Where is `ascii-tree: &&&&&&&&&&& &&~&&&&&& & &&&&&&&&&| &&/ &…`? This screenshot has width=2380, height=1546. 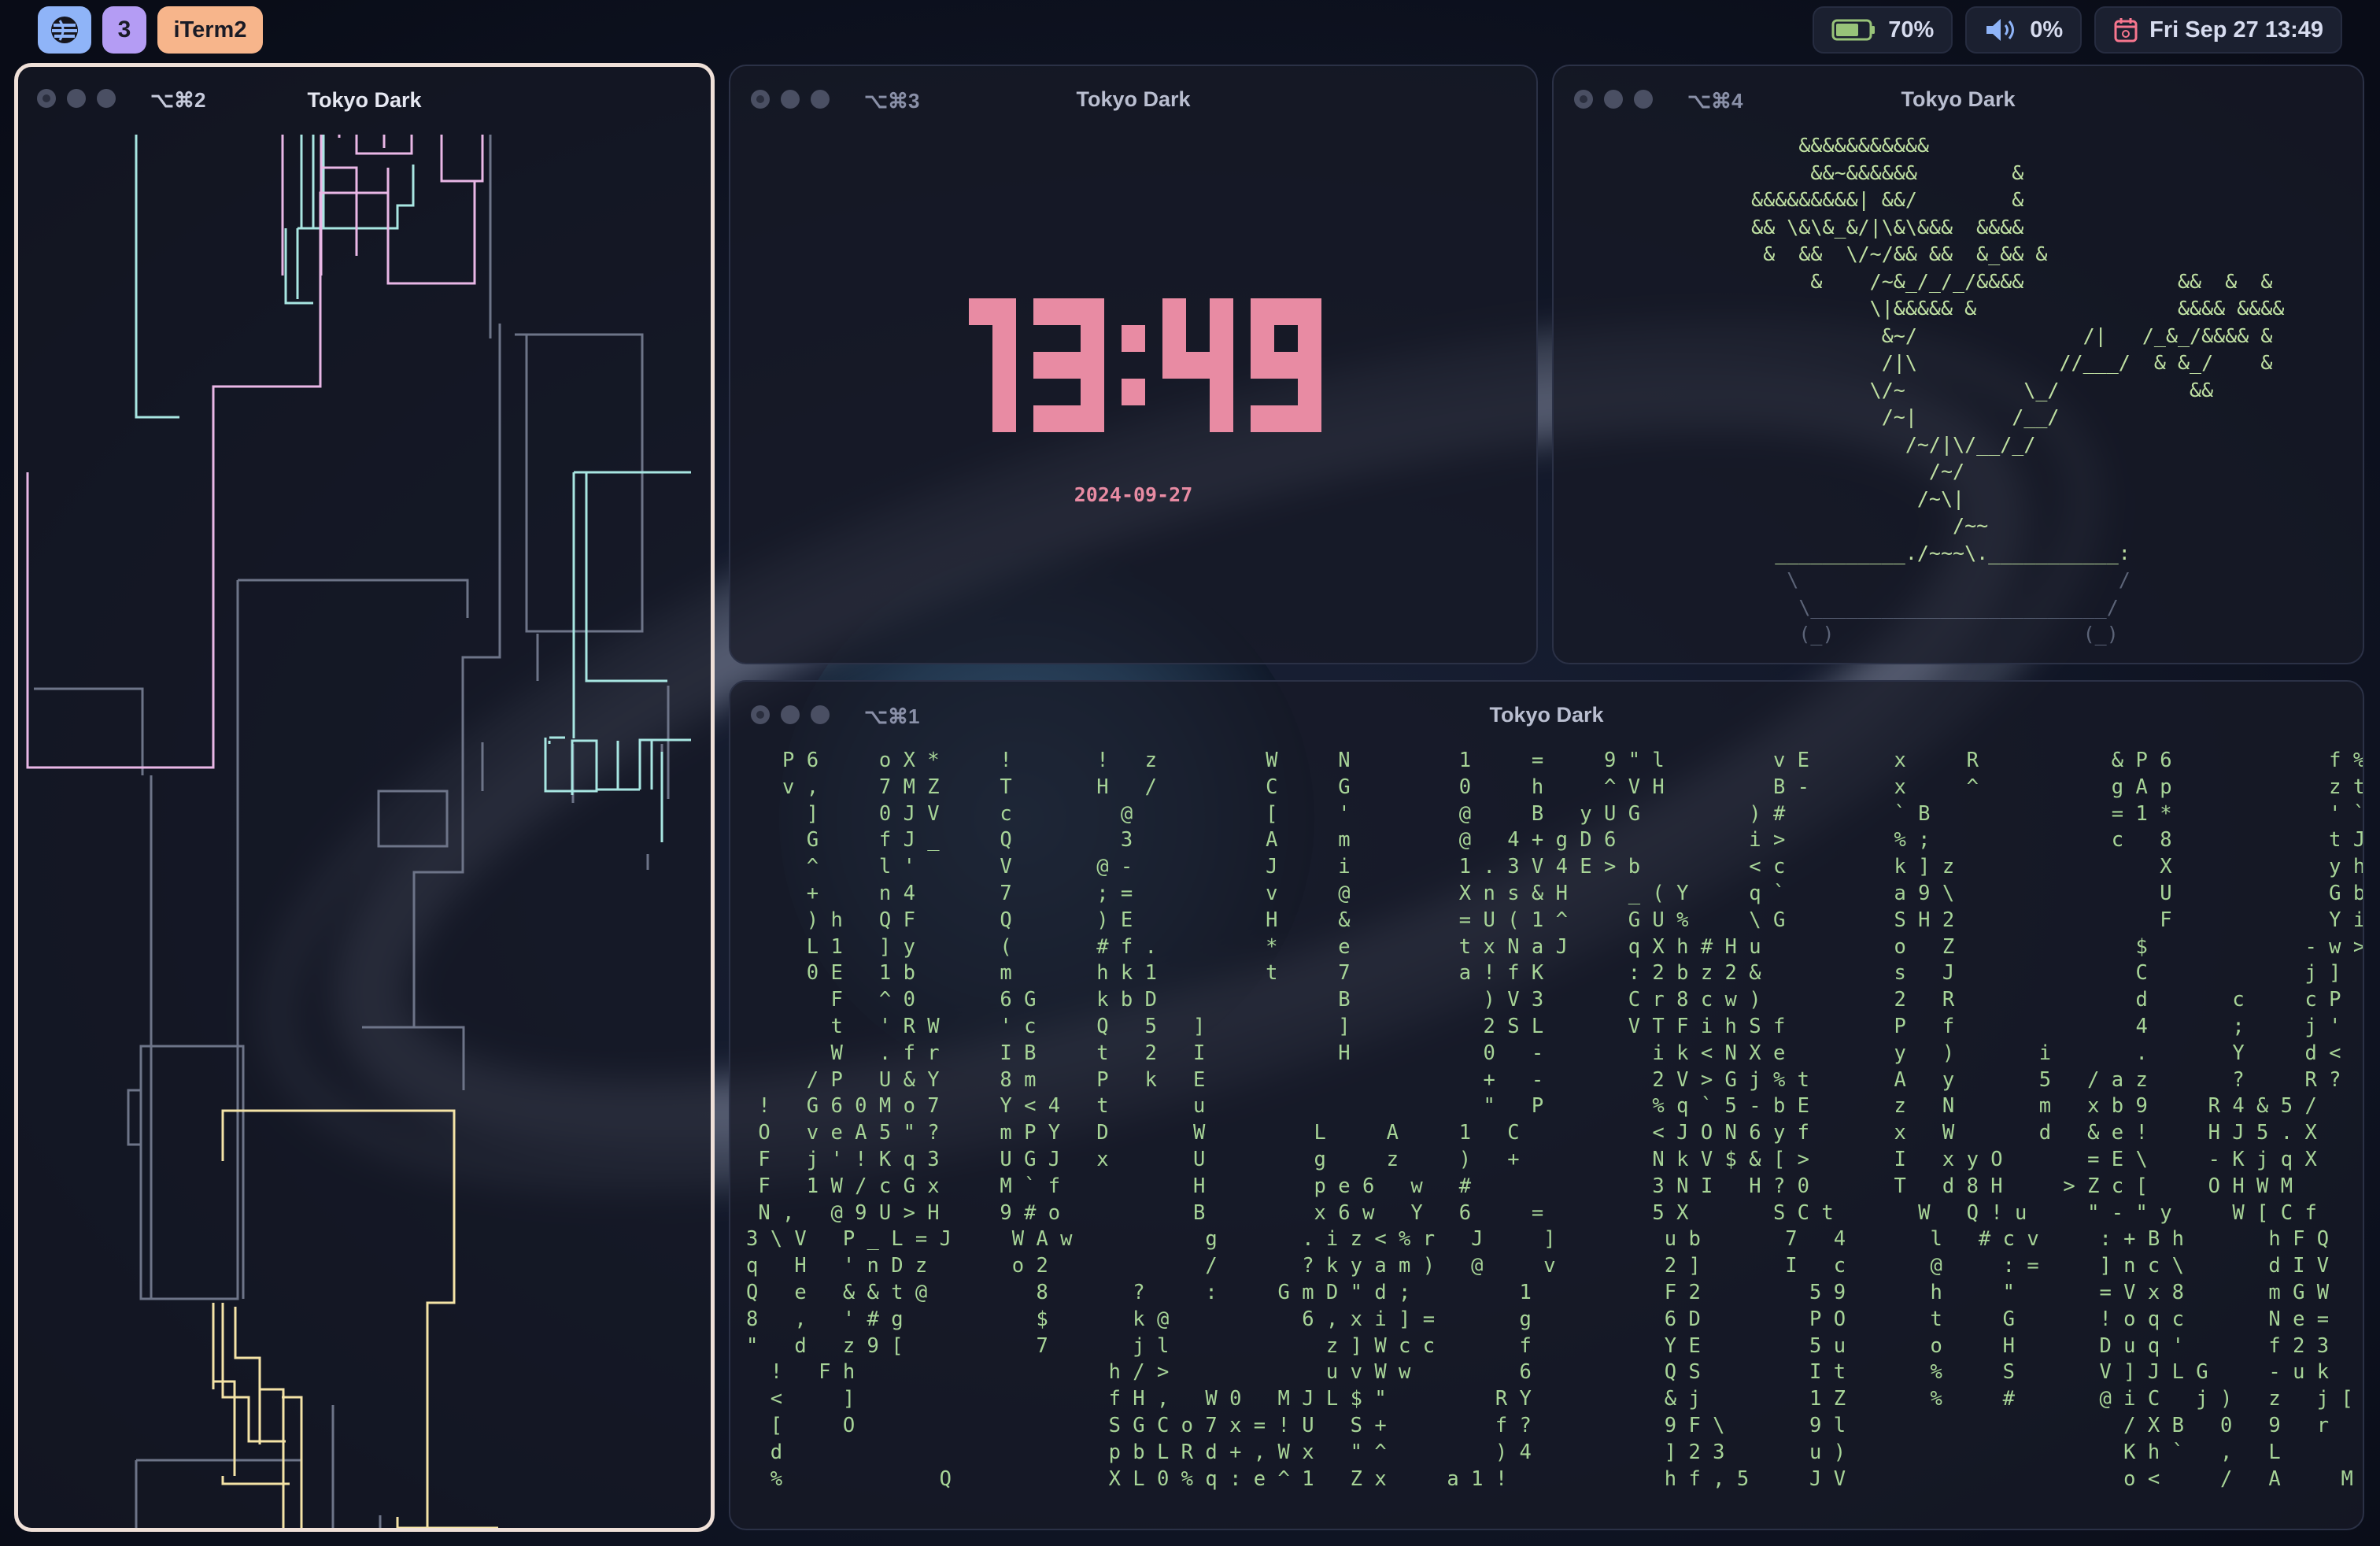
ascii-tree: &&&&&&&&&&& &&~&&&&&& & &&&&&&&&&| &&/ &… is located at coordinates (2018, 349).